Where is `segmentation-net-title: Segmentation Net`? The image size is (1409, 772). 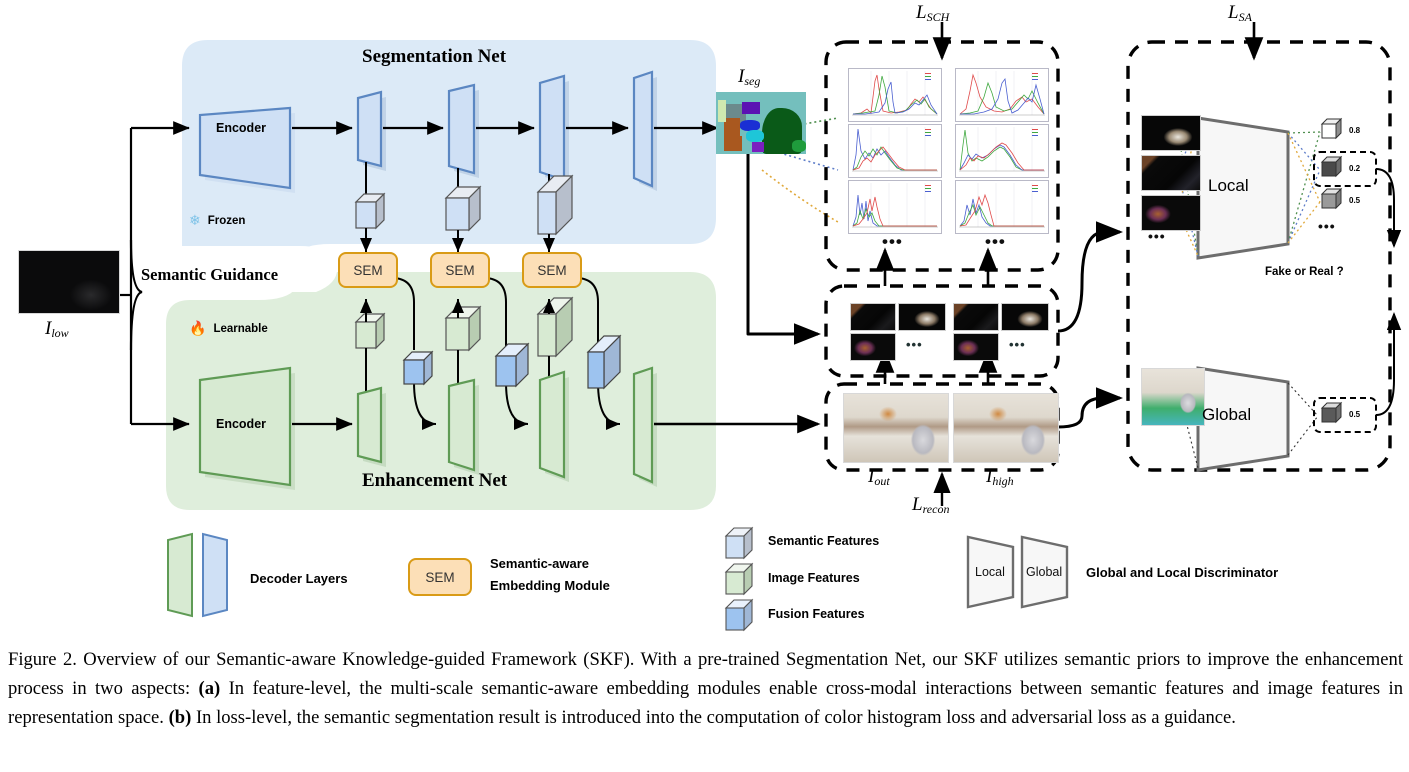
segmentation-net-title: Segmentation Net is located at coordinates (434, 56).